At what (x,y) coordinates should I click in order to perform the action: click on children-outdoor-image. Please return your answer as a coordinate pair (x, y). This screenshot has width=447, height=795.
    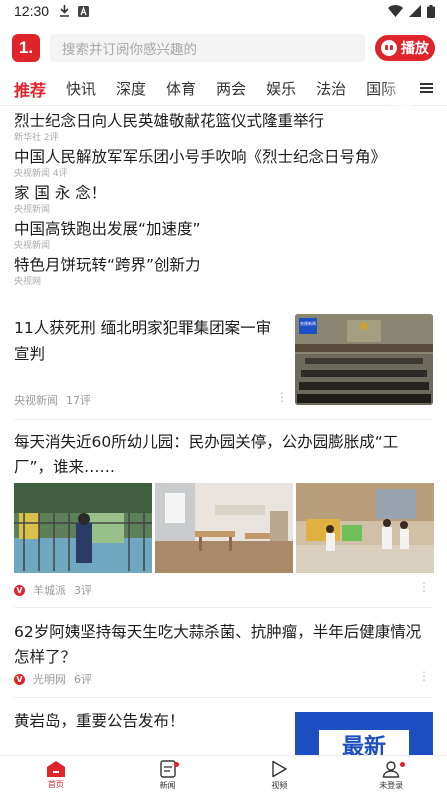
    Looking at the image, I should click on (365, 528).